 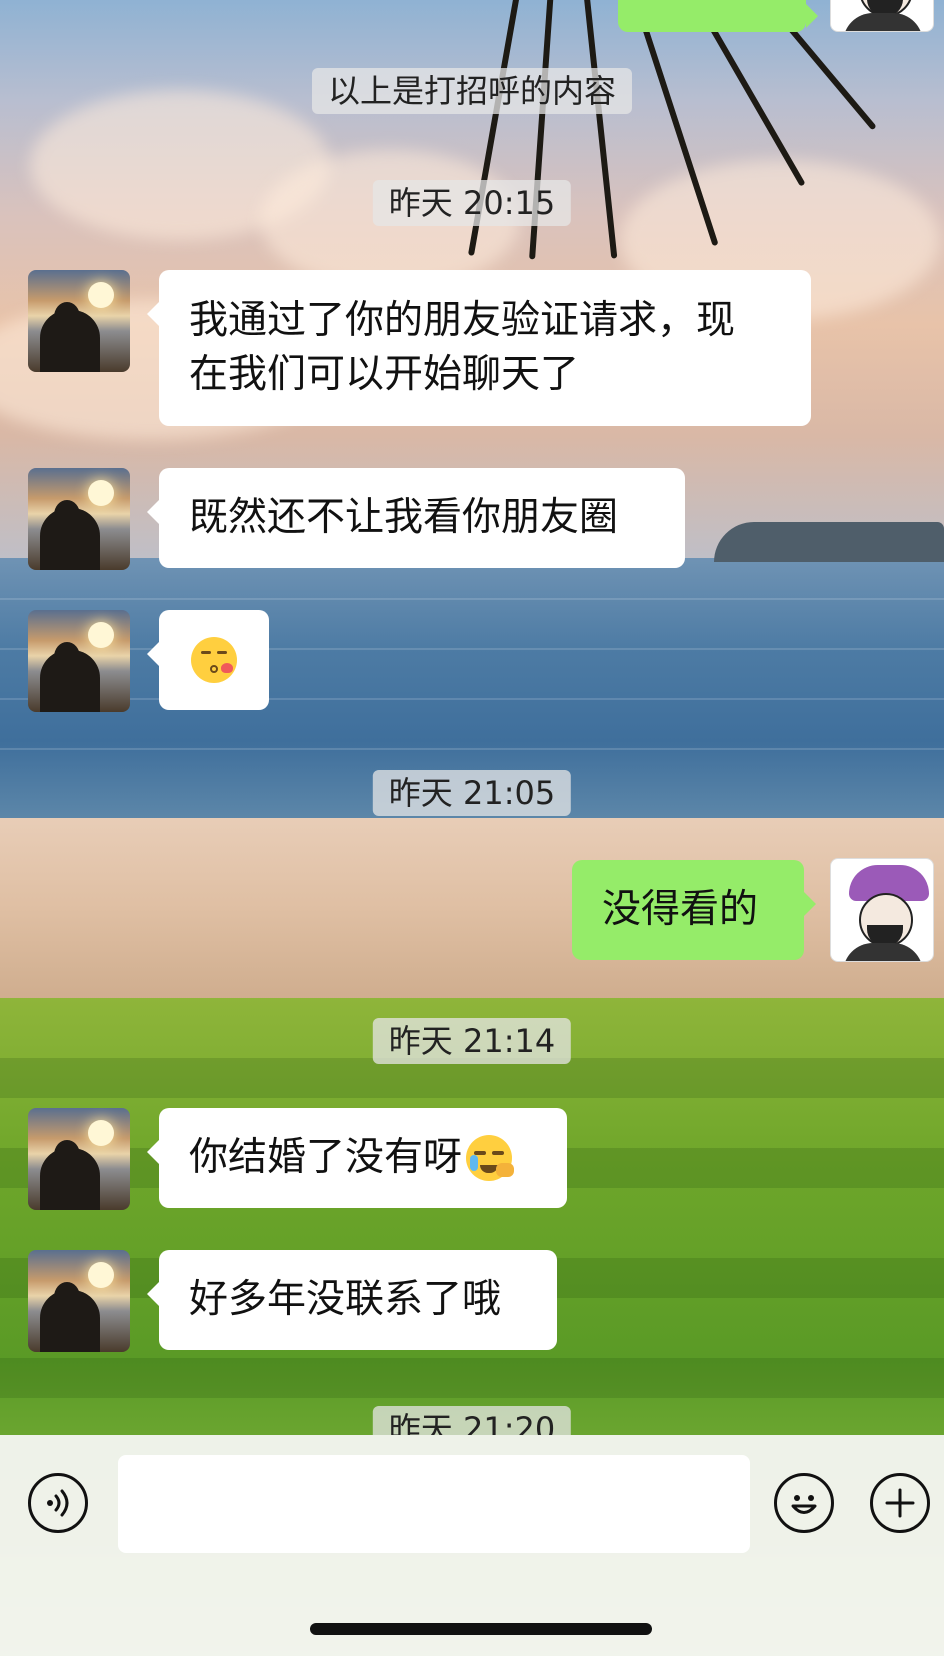 I want to click on message-text: 在我们可以开始聊天了, so click(x=384, y=374).